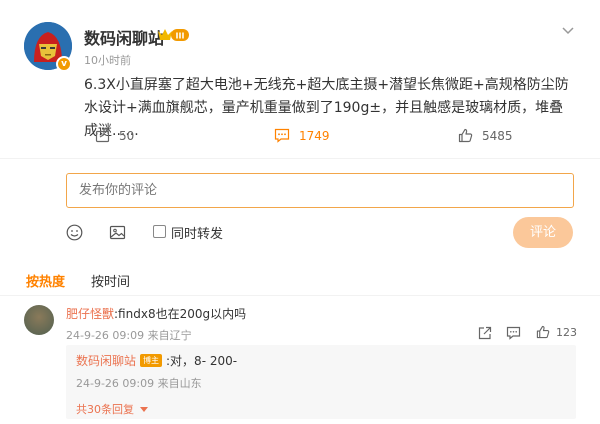  What do you see at coordinates (74, 234) in the screenshot?
I see `emoji-icon` at bounding box center [74, 234].